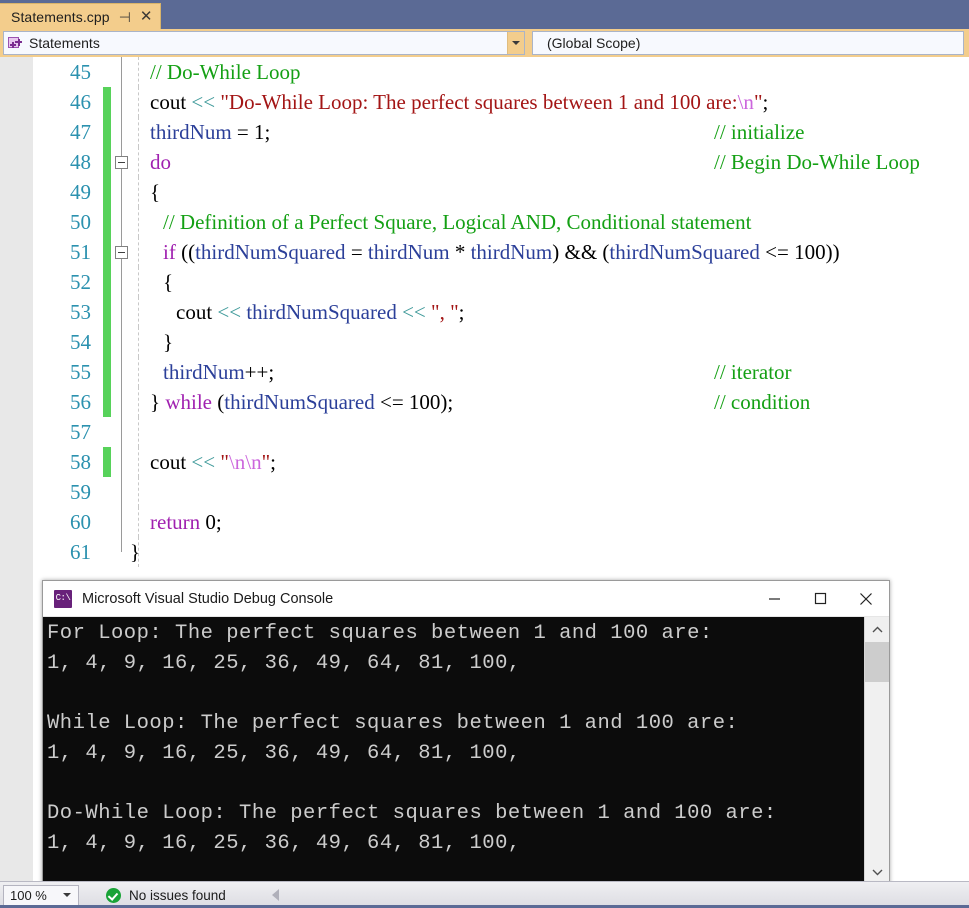 Image resolution: width=969 pixels, height=908 pixels. I want to click on code-line: 45 // Do-While Loop, so click(484, 72).